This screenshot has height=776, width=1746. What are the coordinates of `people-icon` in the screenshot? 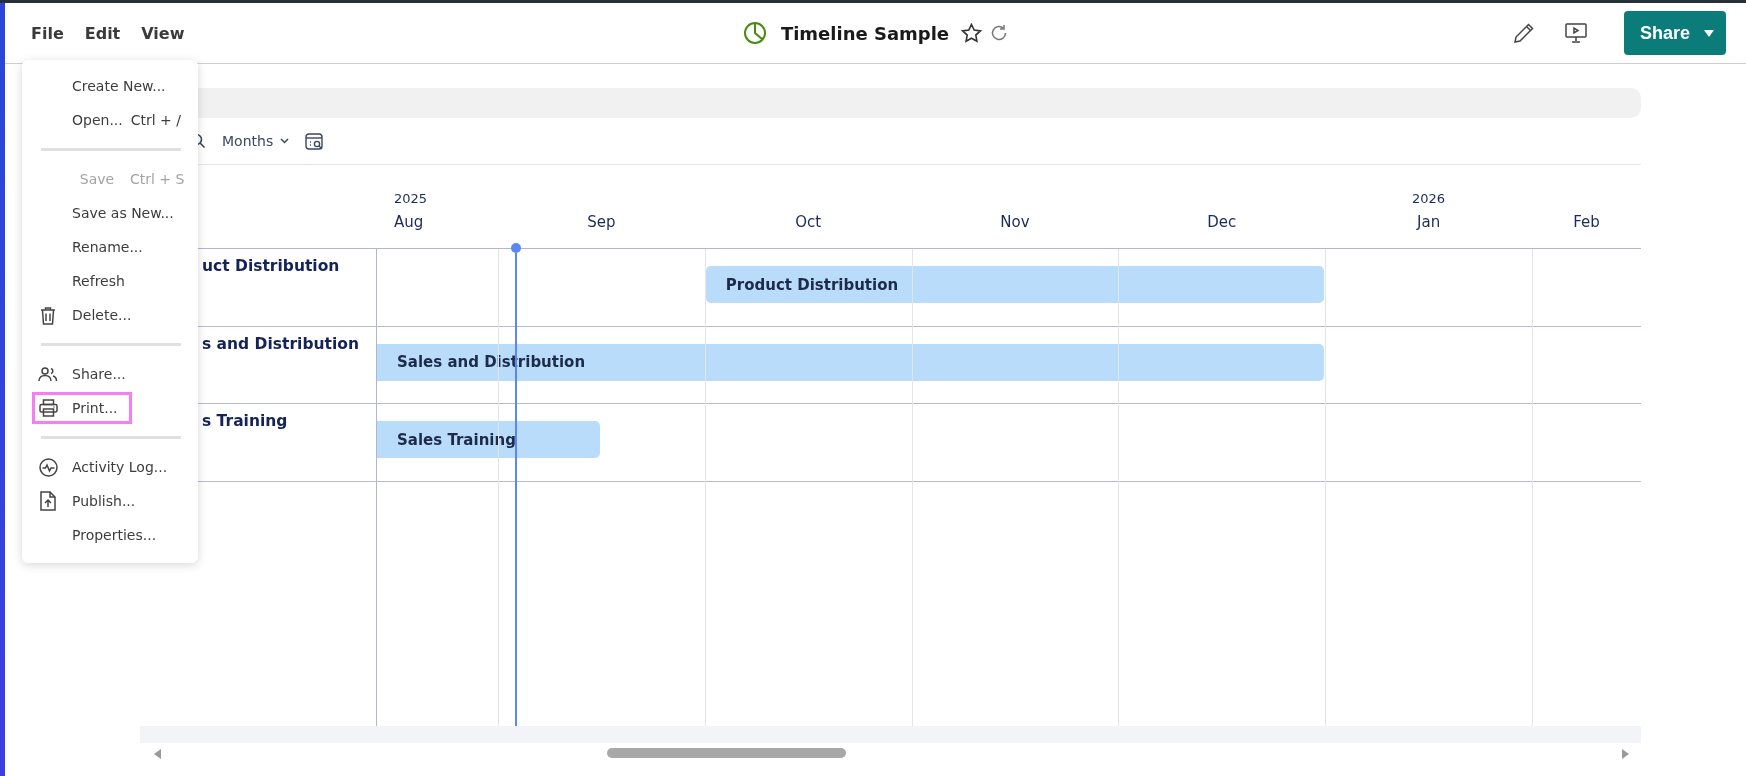 It's located at (48, 374).